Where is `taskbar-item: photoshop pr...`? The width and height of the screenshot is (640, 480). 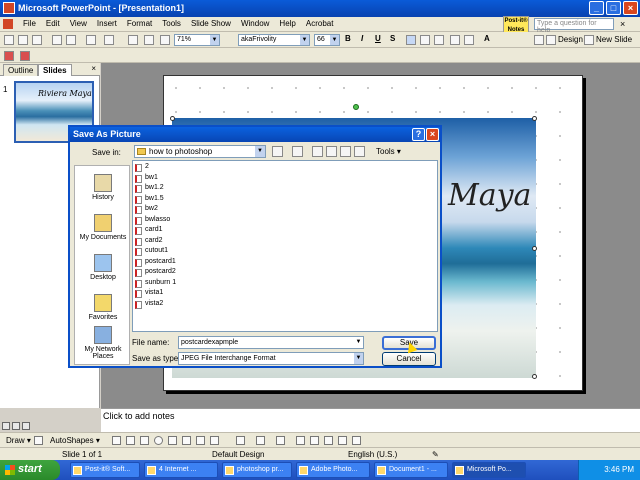 taskbar-item: photoshop pr... is located at coordinates (257, 470).